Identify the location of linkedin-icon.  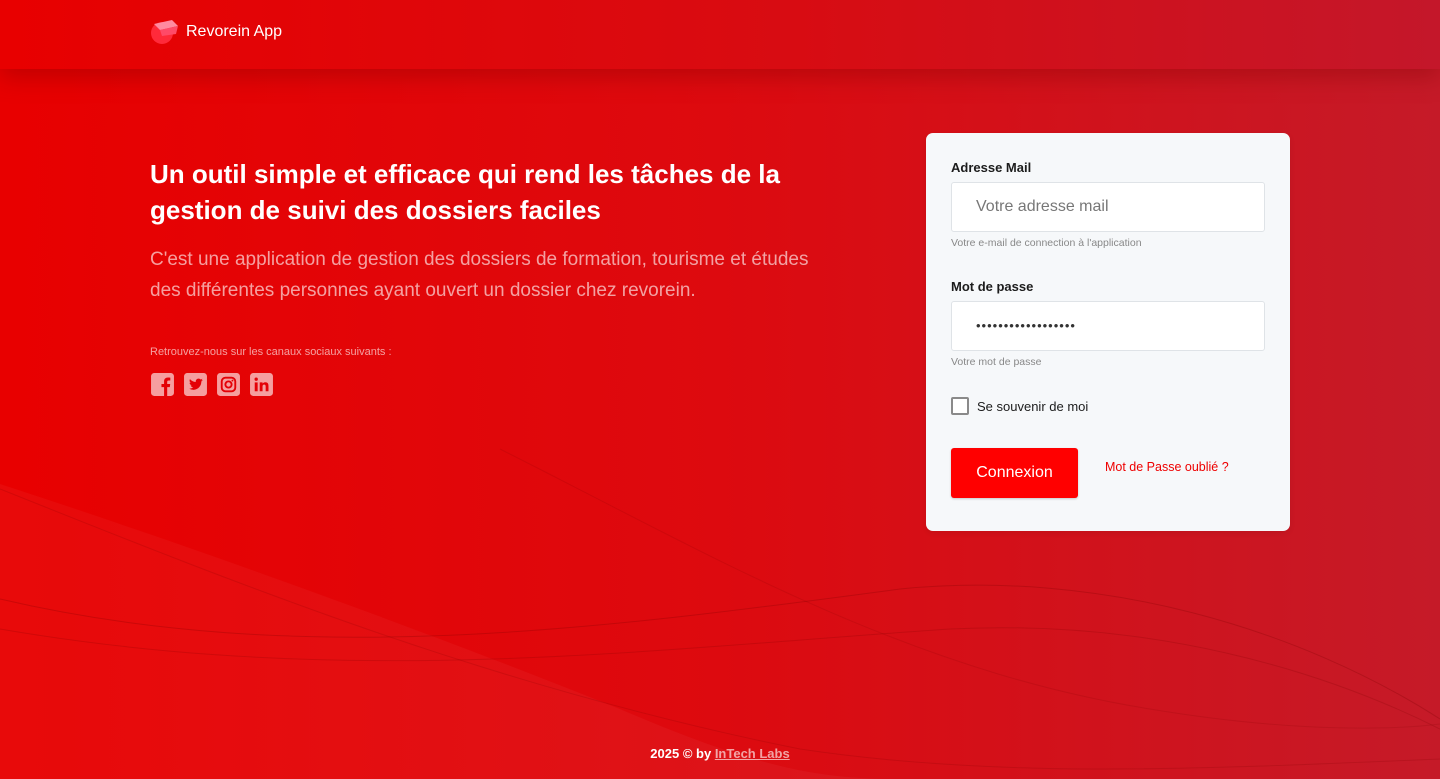
(261, 384).